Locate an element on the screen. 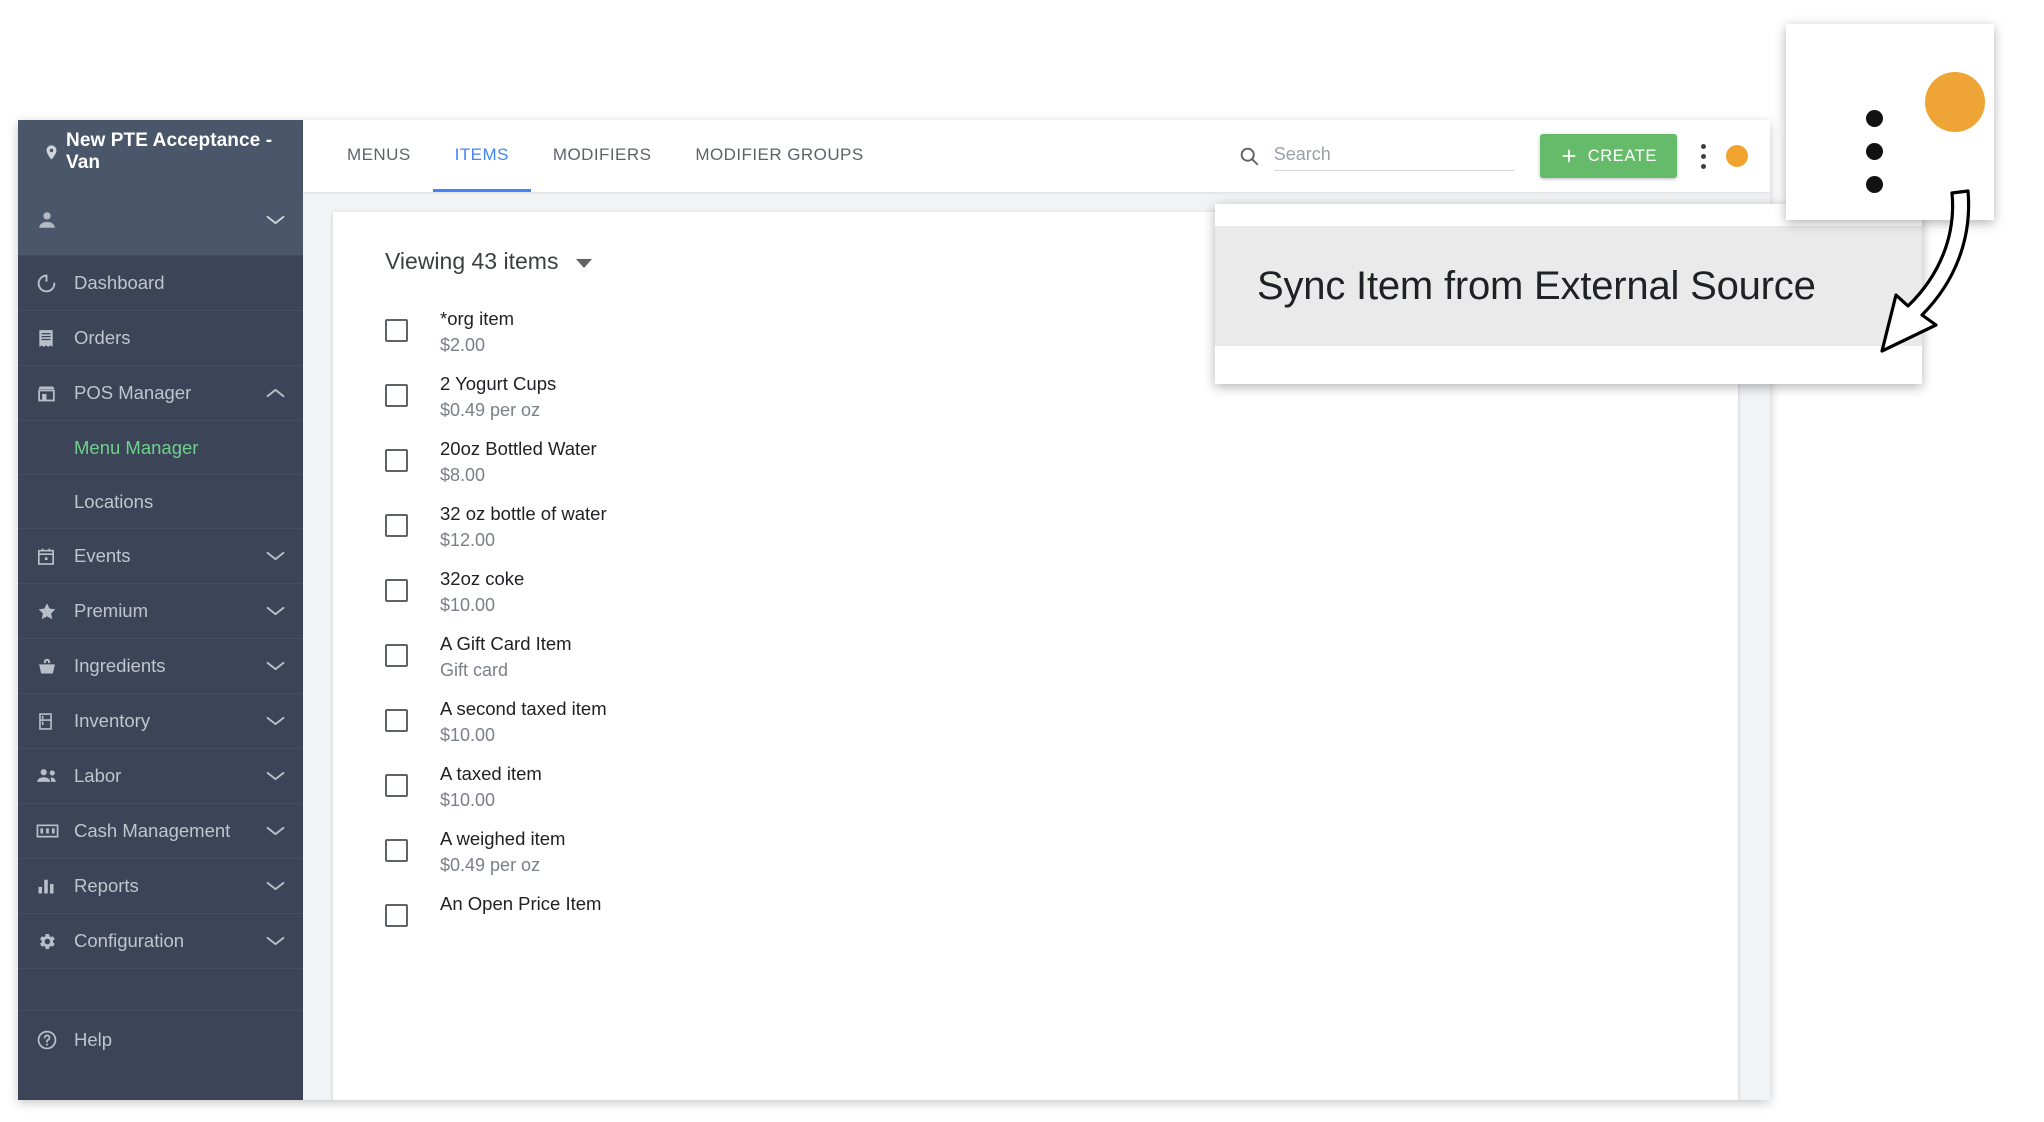 The height and width of the screenshot is (1122, 2044). sidebar-header: New PTE Acceptance - Van is located at coordinates (160, 188).